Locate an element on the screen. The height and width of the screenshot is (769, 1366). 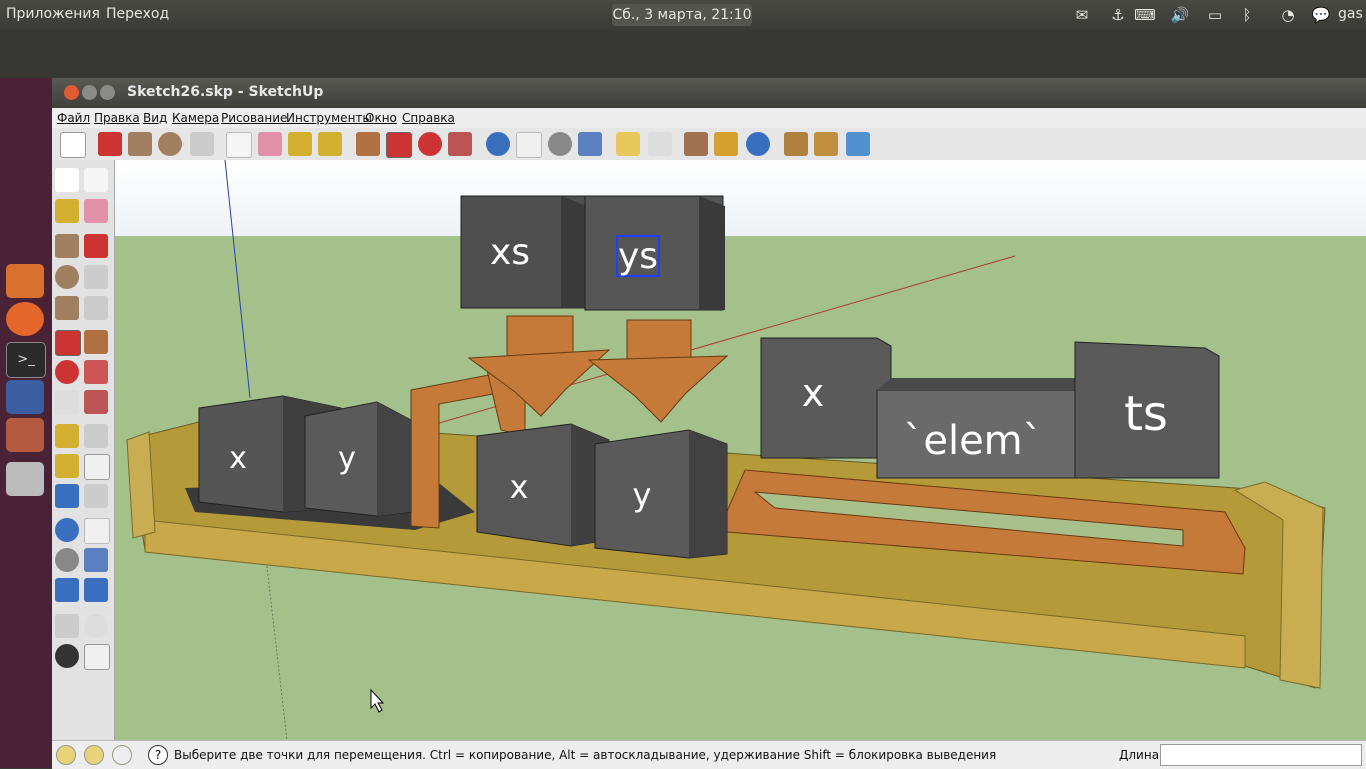
get-models-icon is located at coordinates (726, 144).